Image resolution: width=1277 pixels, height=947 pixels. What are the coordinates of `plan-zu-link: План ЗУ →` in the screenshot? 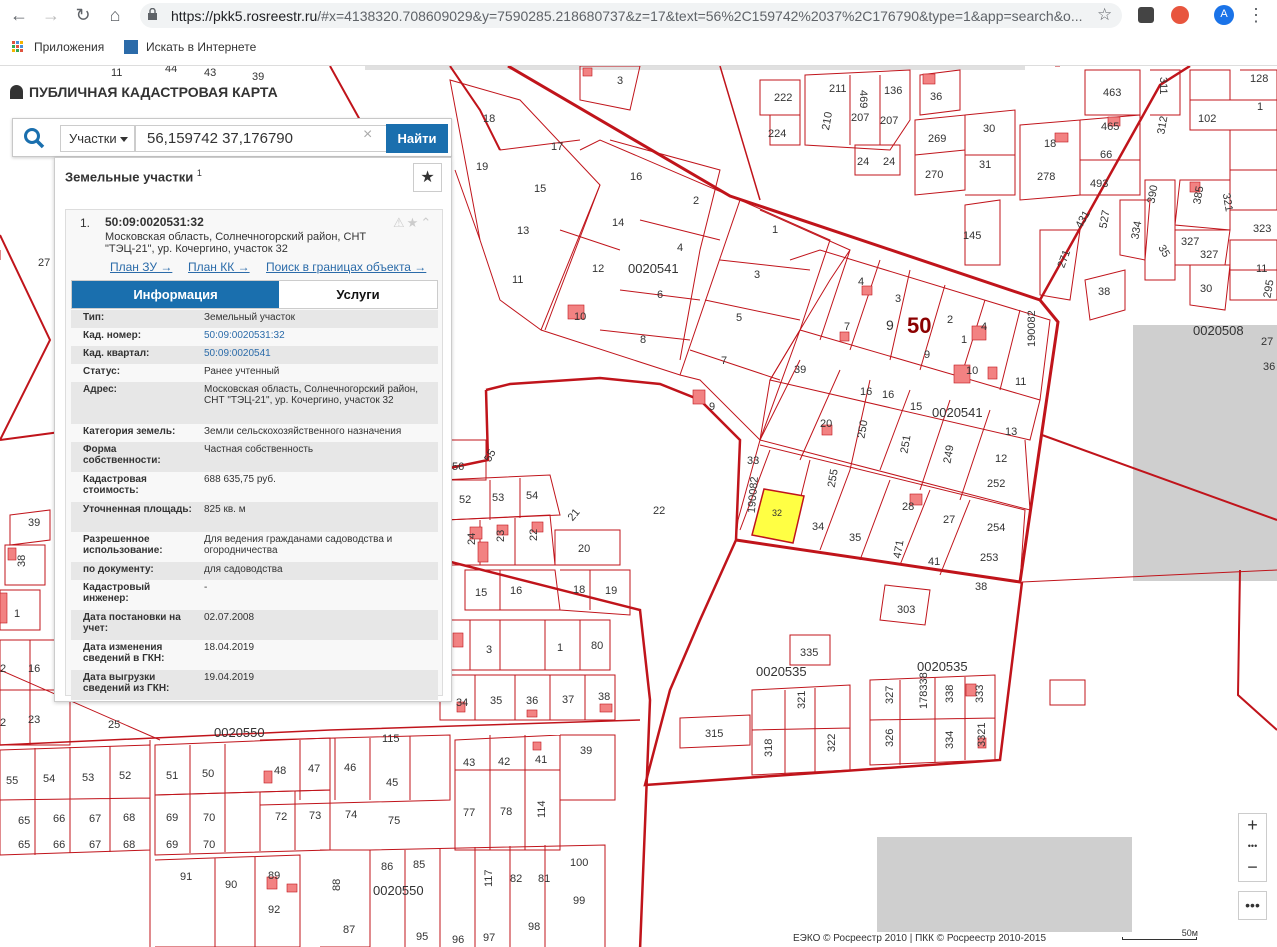 It's located at (141, 267).